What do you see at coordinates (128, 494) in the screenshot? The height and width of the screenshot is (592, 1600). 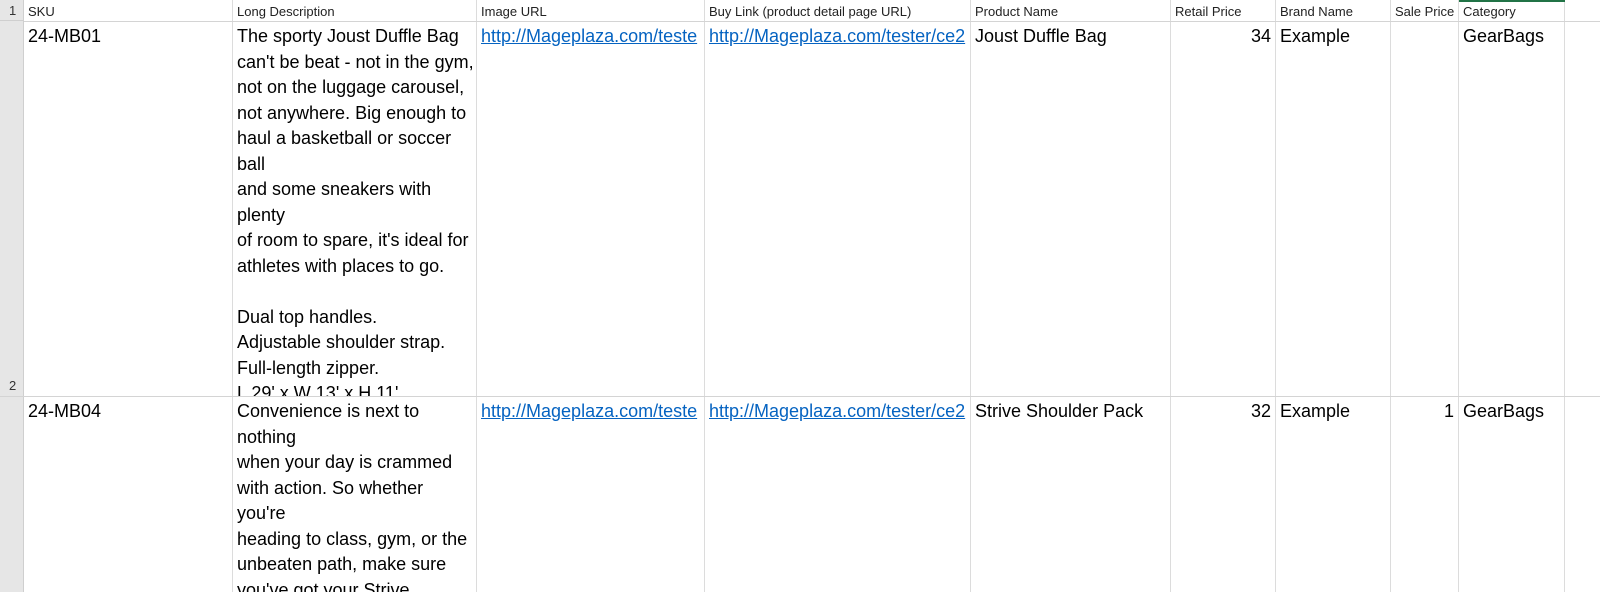 I see `cell-sku: 24-MB04` at bounding box center [128, 494].